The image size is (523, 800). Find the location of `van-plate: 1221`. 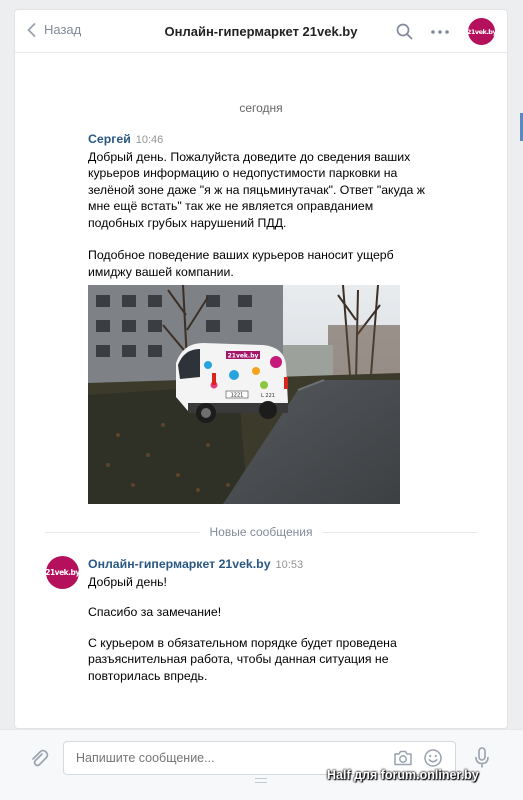

van-plate: 1221 is located at coordinates (237, 396).